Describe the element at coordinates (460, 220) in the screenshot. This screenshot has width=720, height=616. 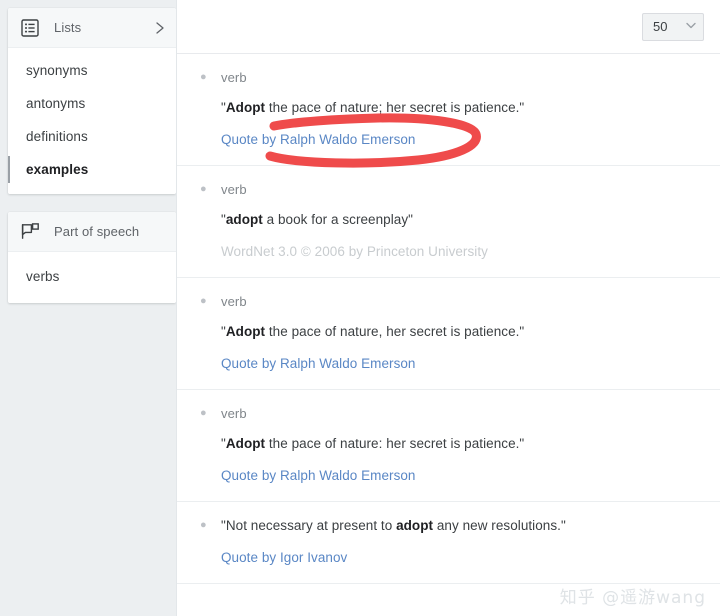
I see `example-text: "adopt a book for a screenplay"` at that location.